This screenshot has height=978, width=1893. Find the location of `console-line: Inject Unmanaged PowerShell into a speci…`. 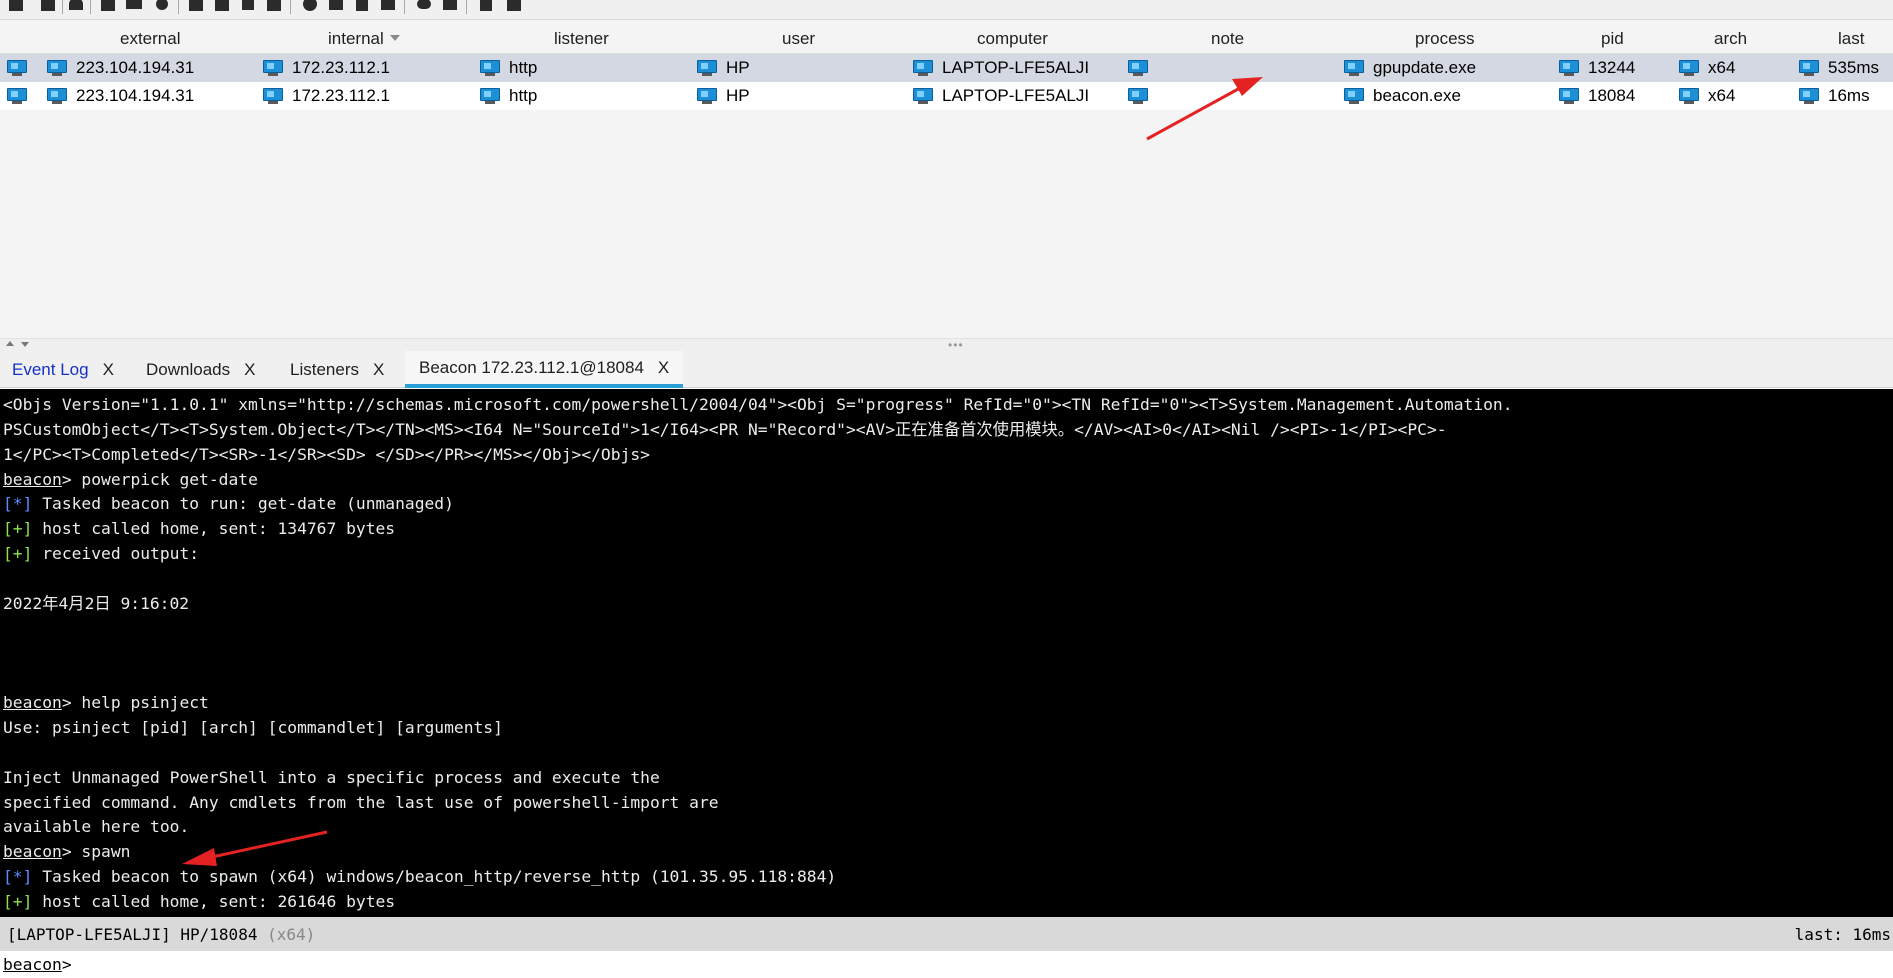

console-line: Inject Unmanaged PowerShell into a speci… is located at coordinates (331, 777).